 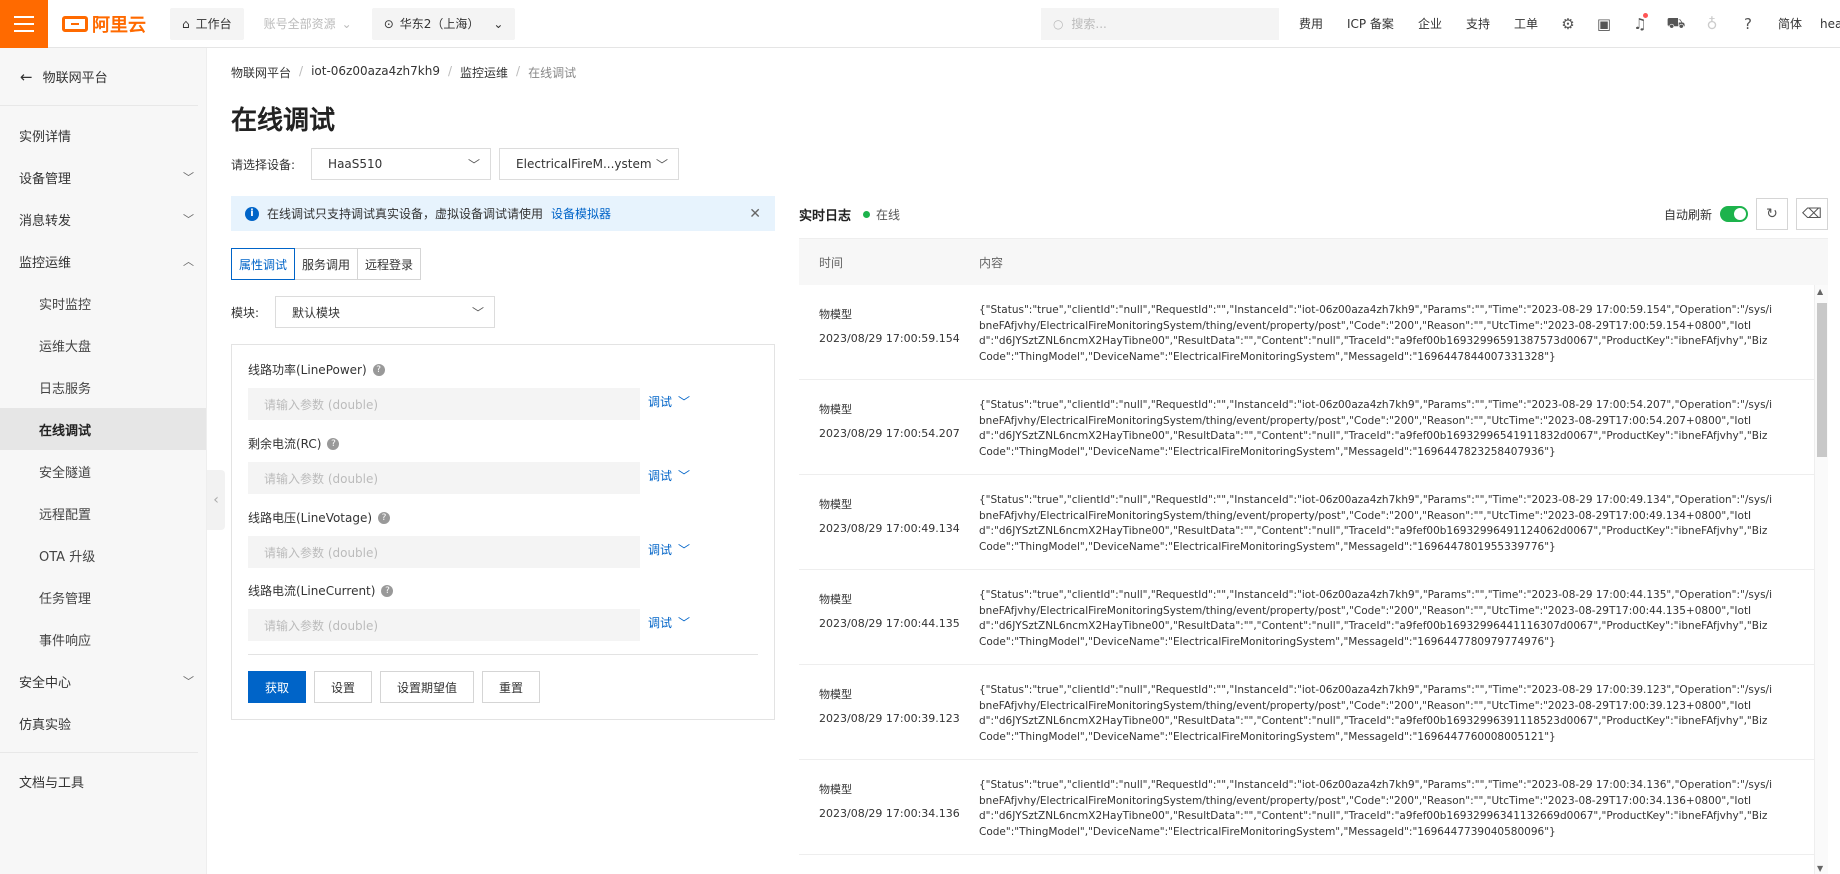 I want to click on module-select: 默认模块 ﹀, so click(x=385, y=312).